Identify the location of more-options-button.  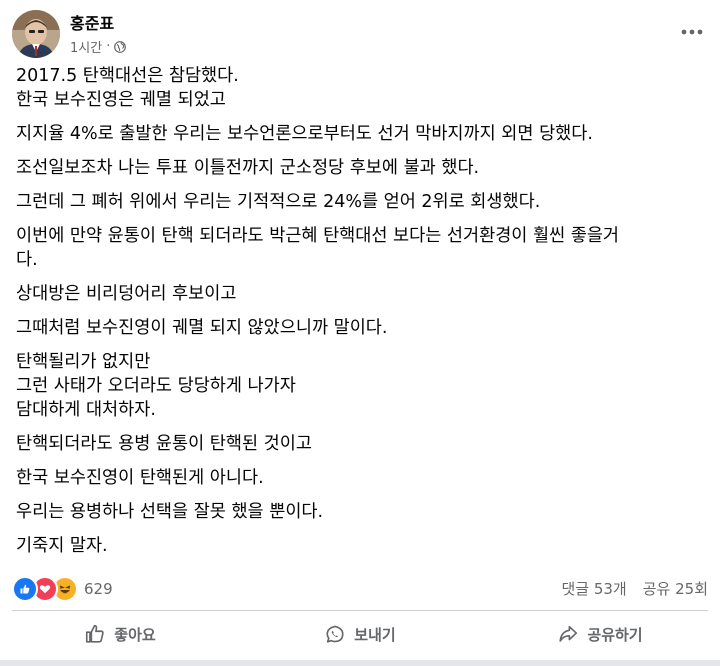
(692, 32).